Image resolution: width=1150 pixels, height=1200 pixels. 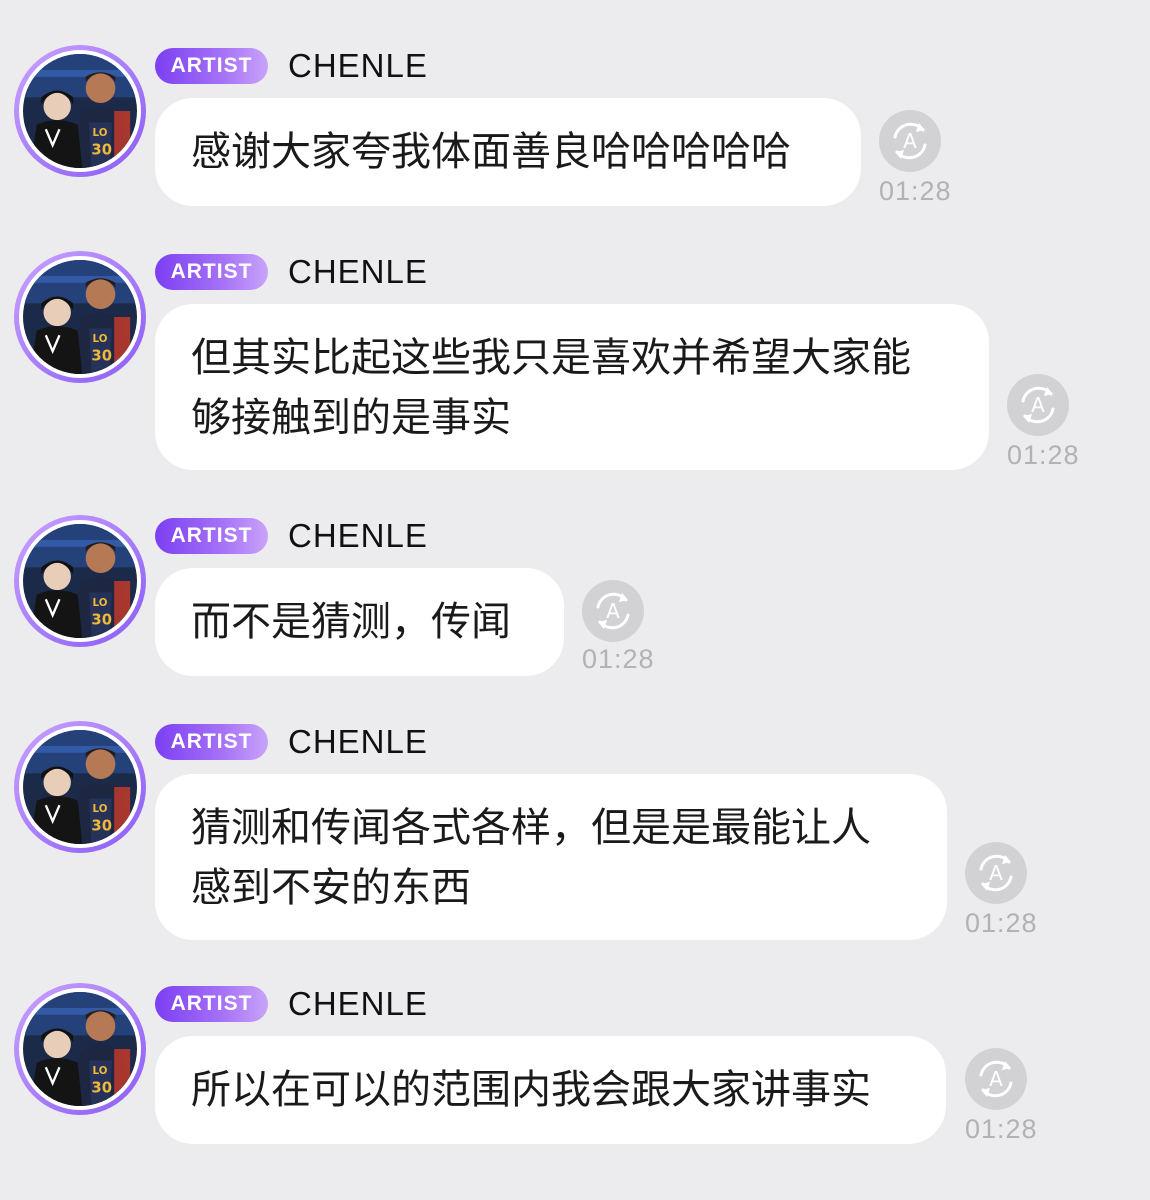 What do you see at coordinates (531, 828) in the screenshot?
I see `message-text-line: 猜测和传闻各式各样，但是是最能让人` at bounding box center [531, 828].